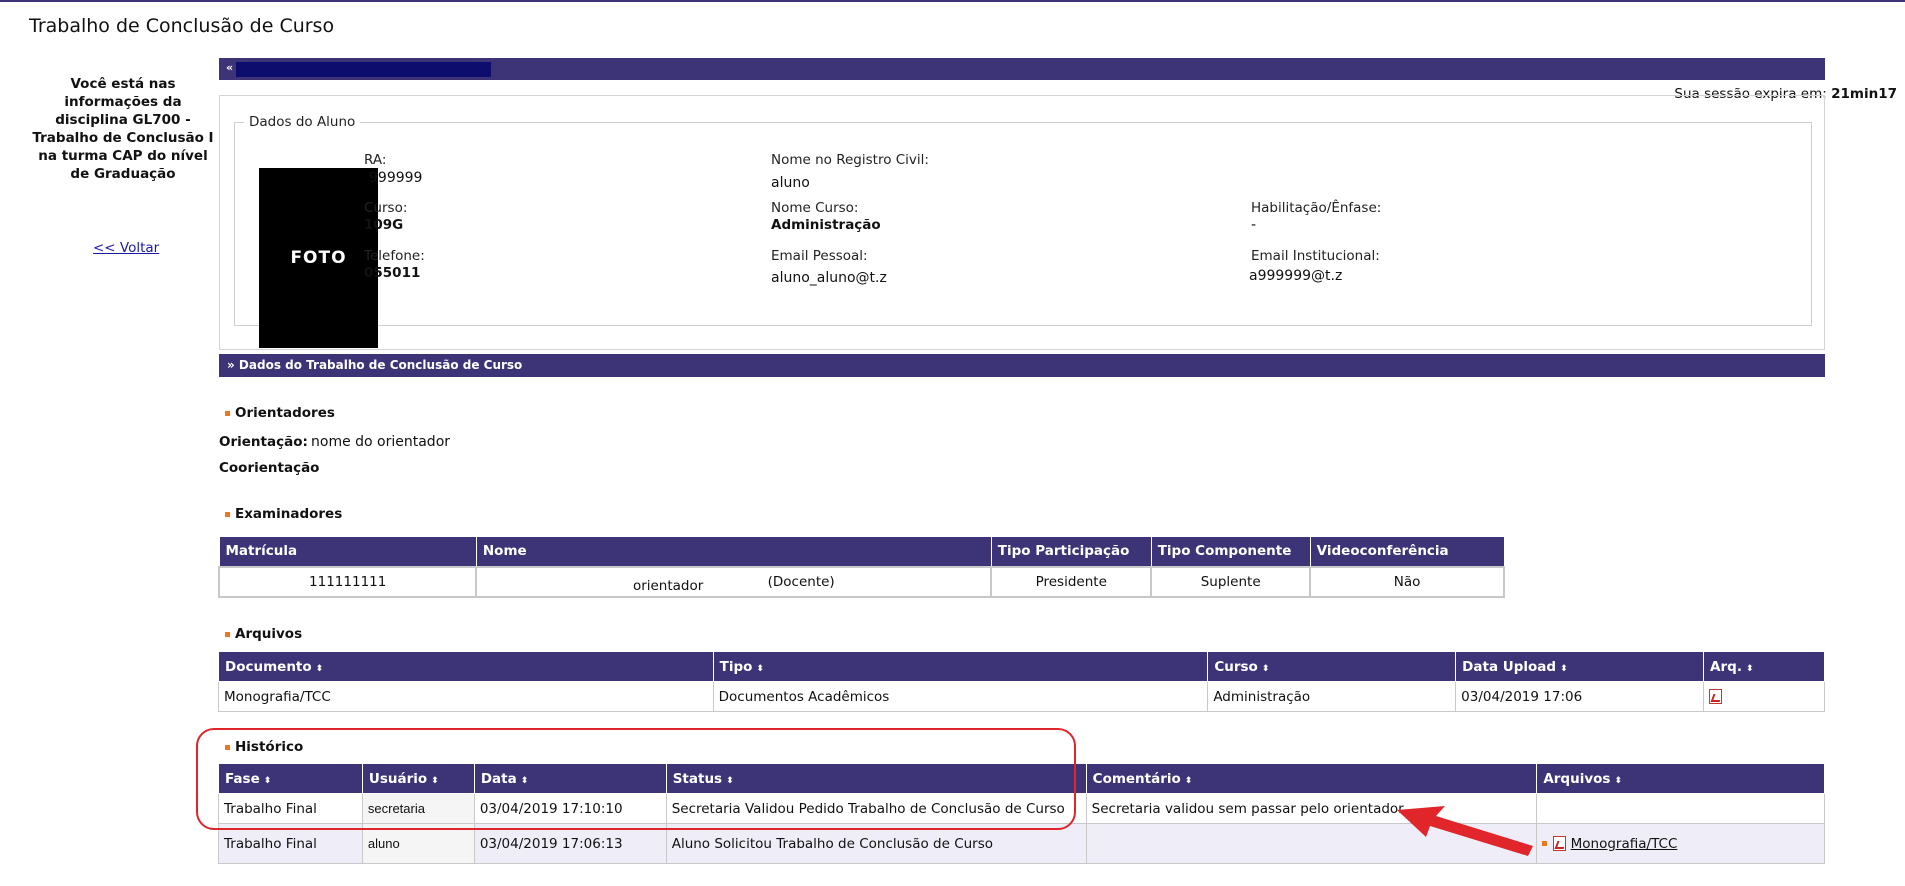  Describe the element at coordinates (1764, 666) in the screenshot. I see `col-arq: Arq. ⬍` at that location.